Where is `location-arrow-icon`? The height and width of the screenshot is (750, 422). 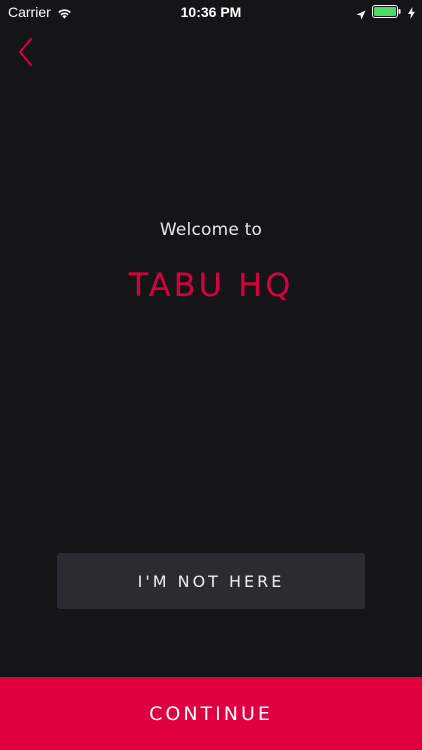
location-arrow-icon is located at coordinates (361, 13).